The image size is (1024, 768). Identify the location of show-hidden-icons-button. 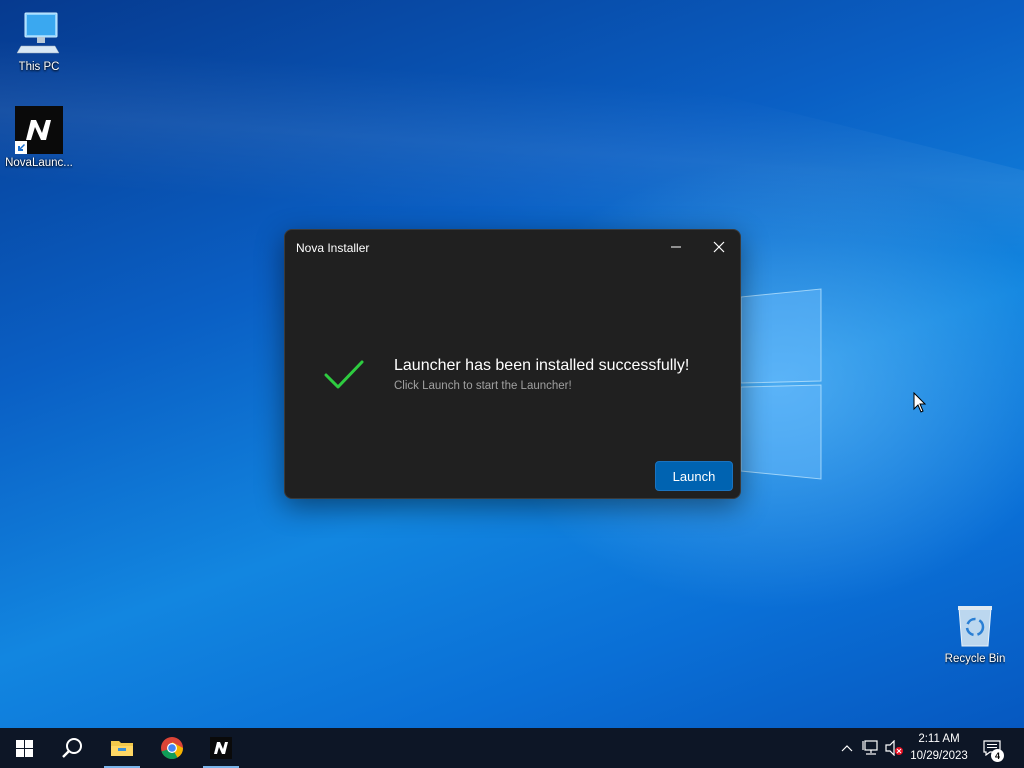
(847, 748).